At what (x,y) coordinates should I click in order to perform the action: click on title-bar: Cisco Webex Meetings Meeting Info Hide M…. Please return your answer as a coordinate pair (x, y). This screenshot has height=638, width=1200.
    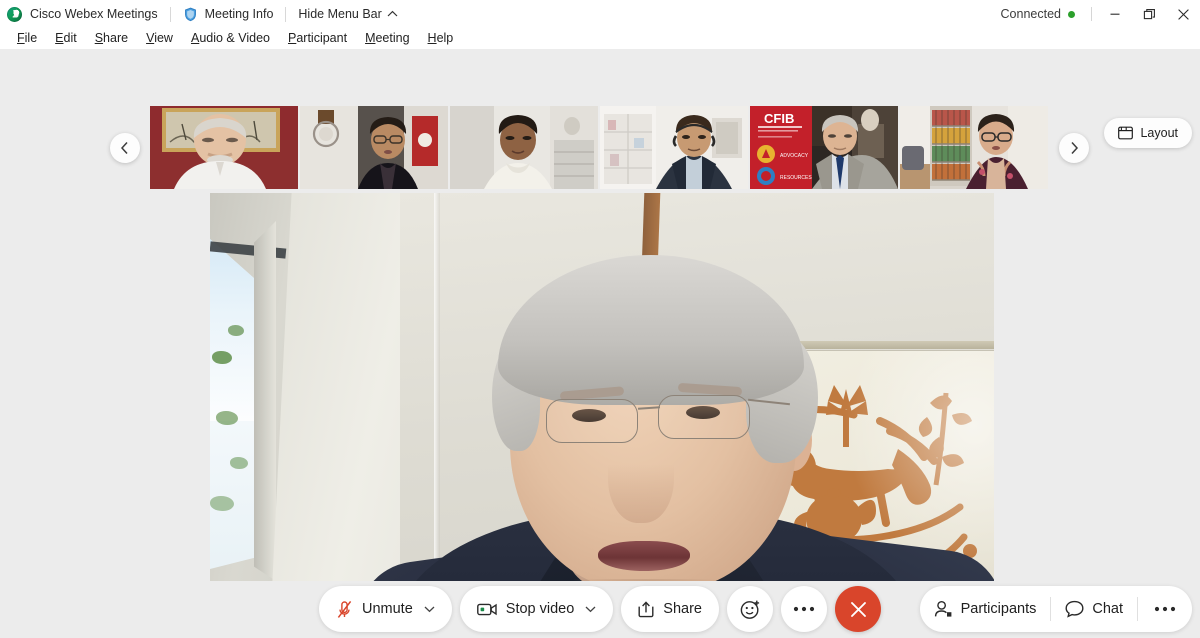
    Looking at the image, I should click on (600, 14).